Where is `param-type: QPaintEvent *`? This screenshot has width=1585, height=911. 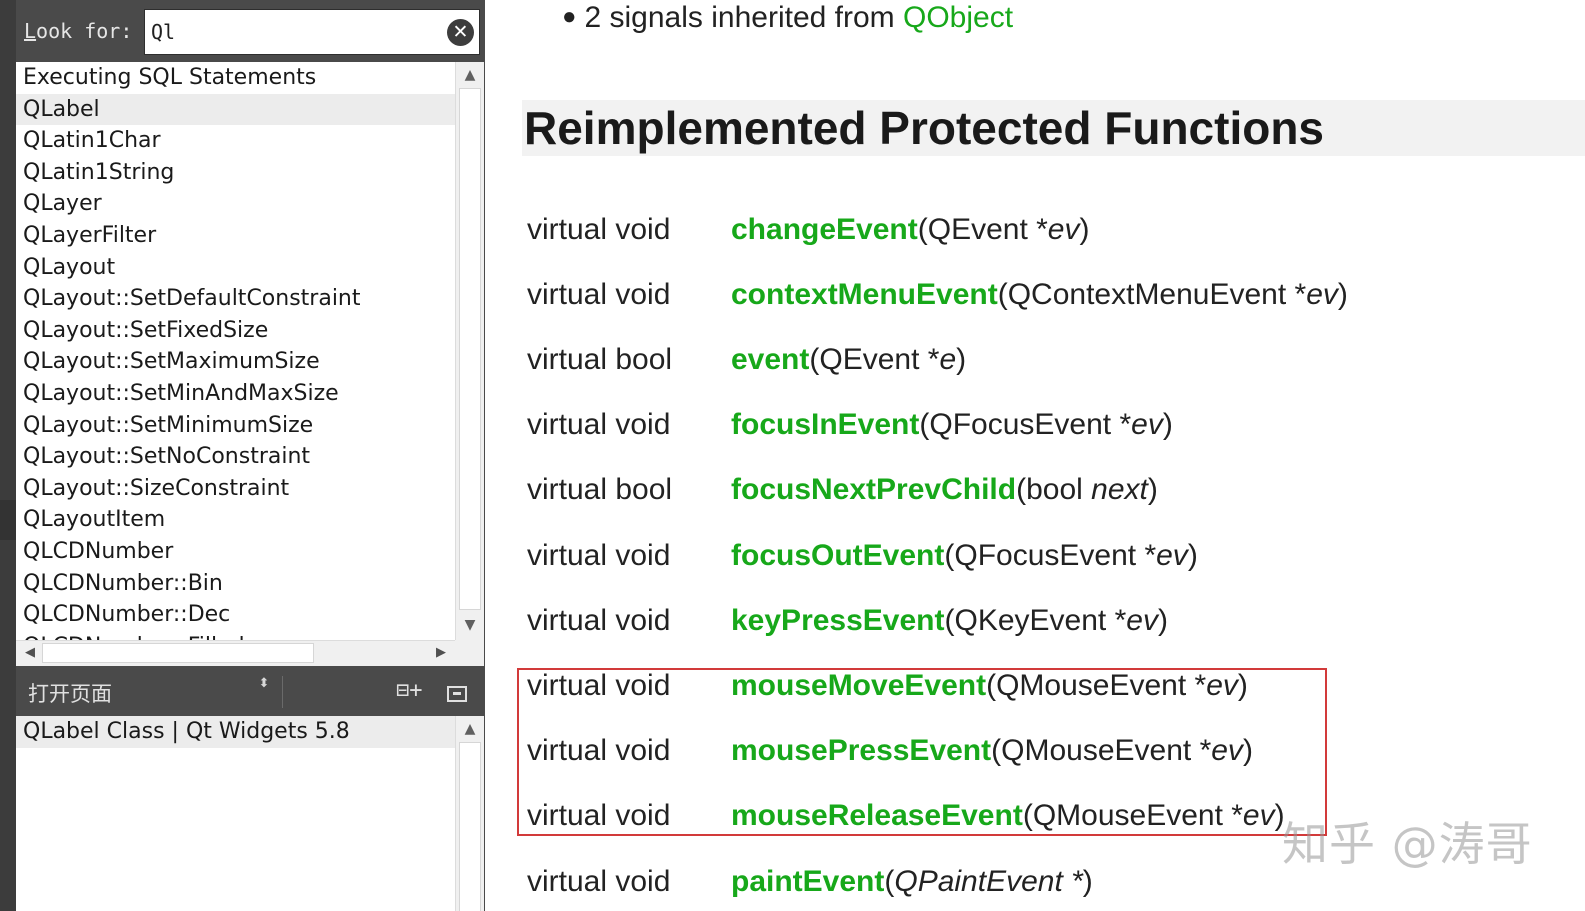 param-type: QPaintEvent * is located at coordinates (988, 881).